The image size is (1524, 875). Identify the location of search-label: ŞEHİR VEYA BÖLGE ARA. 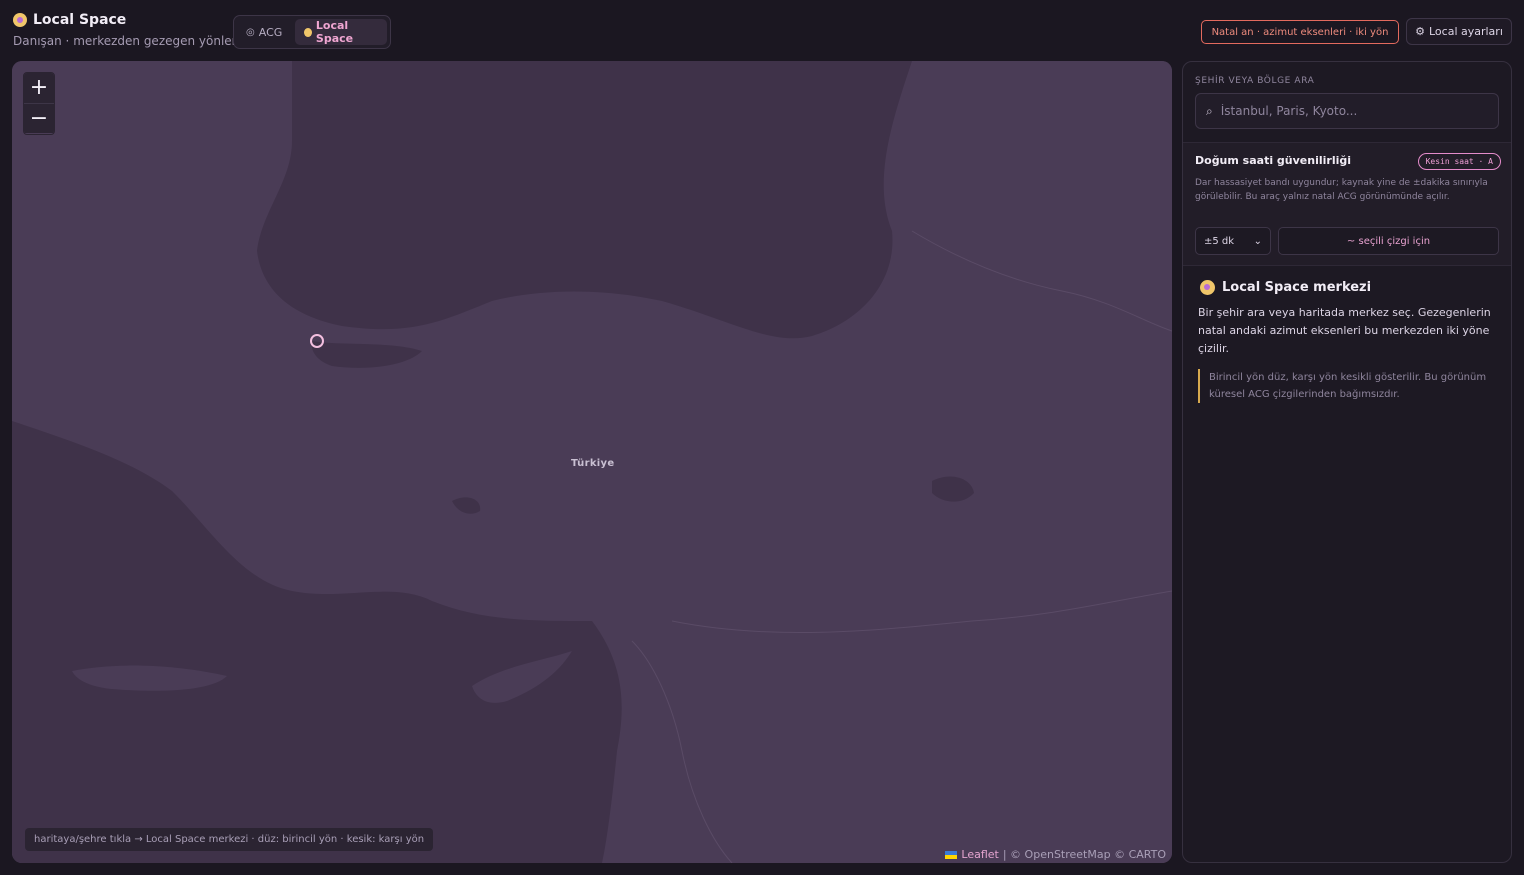
(1255, 81).